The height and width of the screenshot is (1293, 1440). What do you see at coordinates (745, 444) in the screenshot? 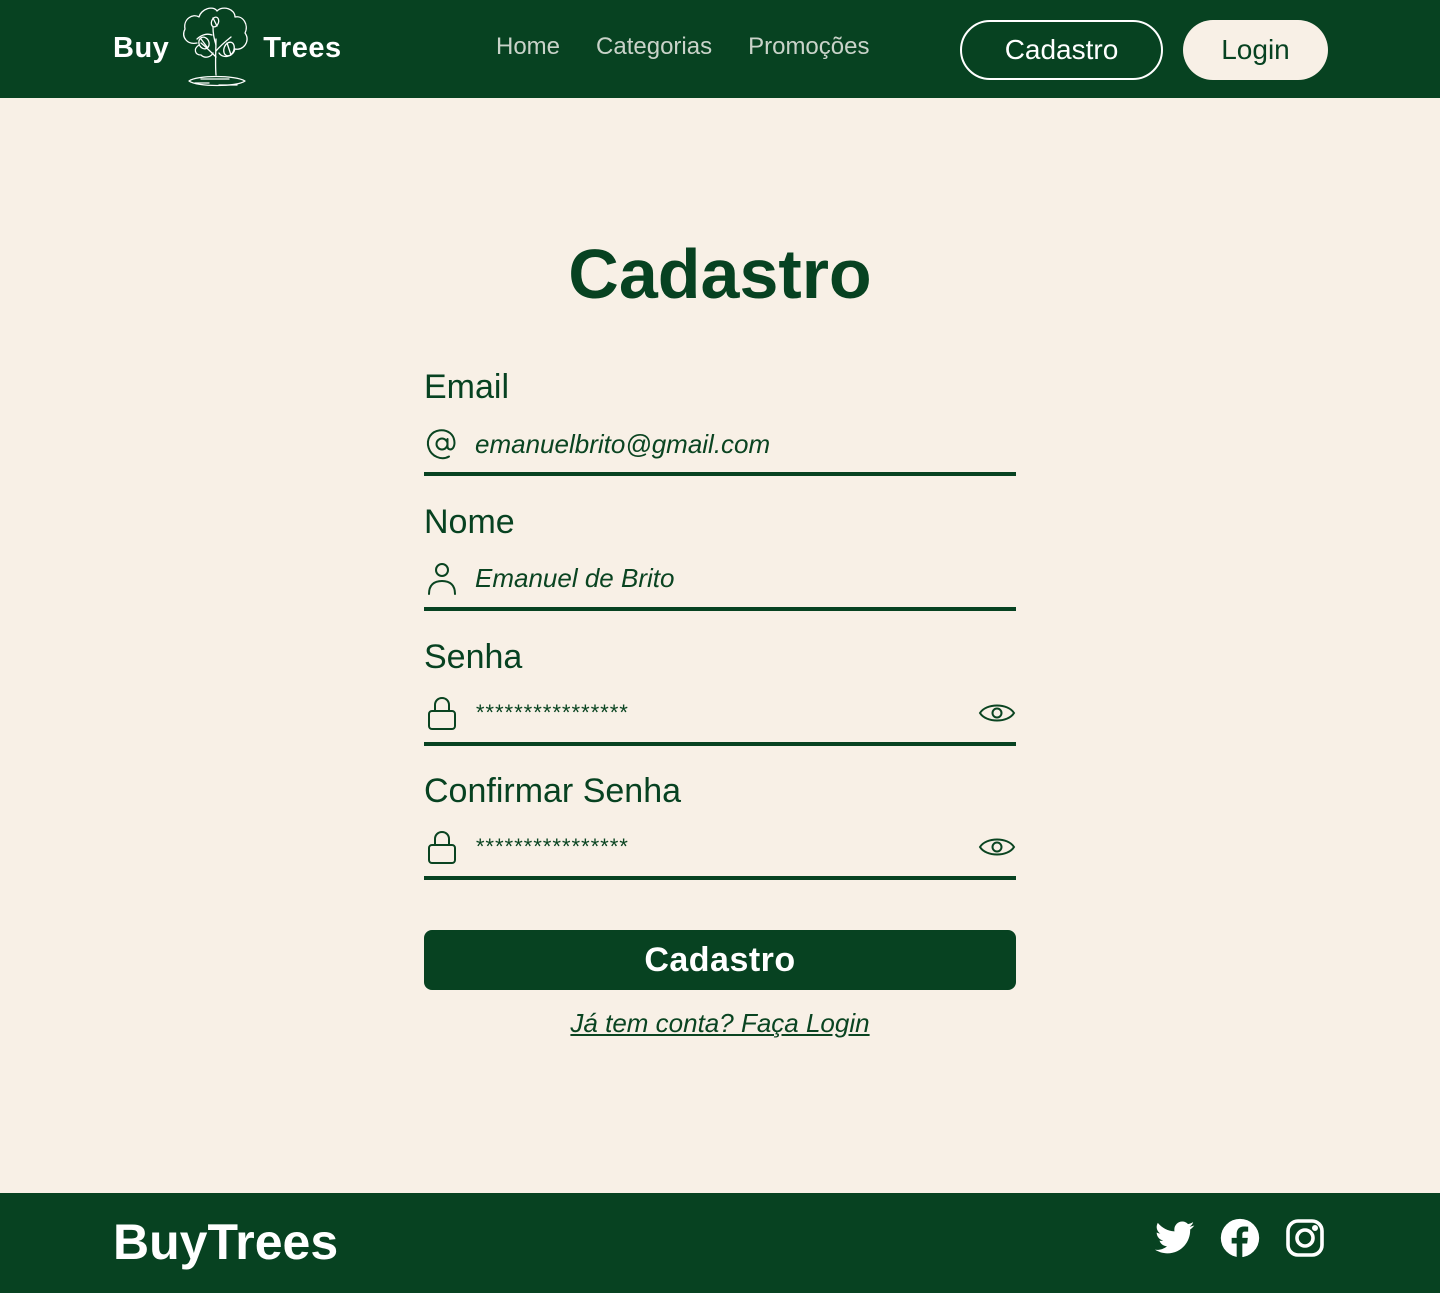
I see `email-input: emanuelbrito@gmail.com` at bounding box center [745, 444].